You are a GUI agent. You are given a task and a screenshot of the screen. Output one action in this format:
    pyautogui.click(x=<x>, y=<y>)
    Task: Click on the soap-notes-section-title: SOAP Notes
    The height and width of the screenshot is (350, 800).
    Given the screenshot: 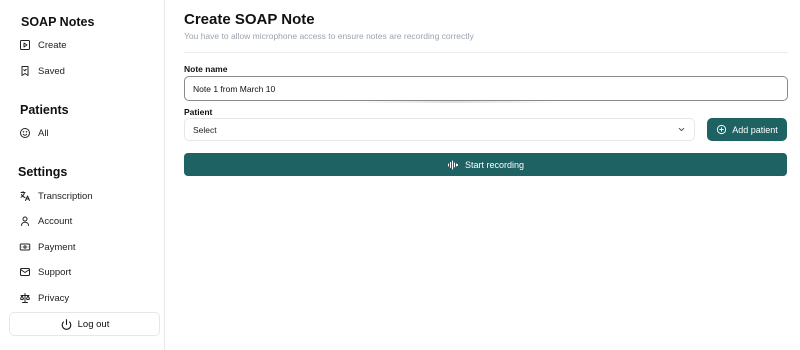 What is the action you would take?
    pyautogui.click(x=58, y=22)
    